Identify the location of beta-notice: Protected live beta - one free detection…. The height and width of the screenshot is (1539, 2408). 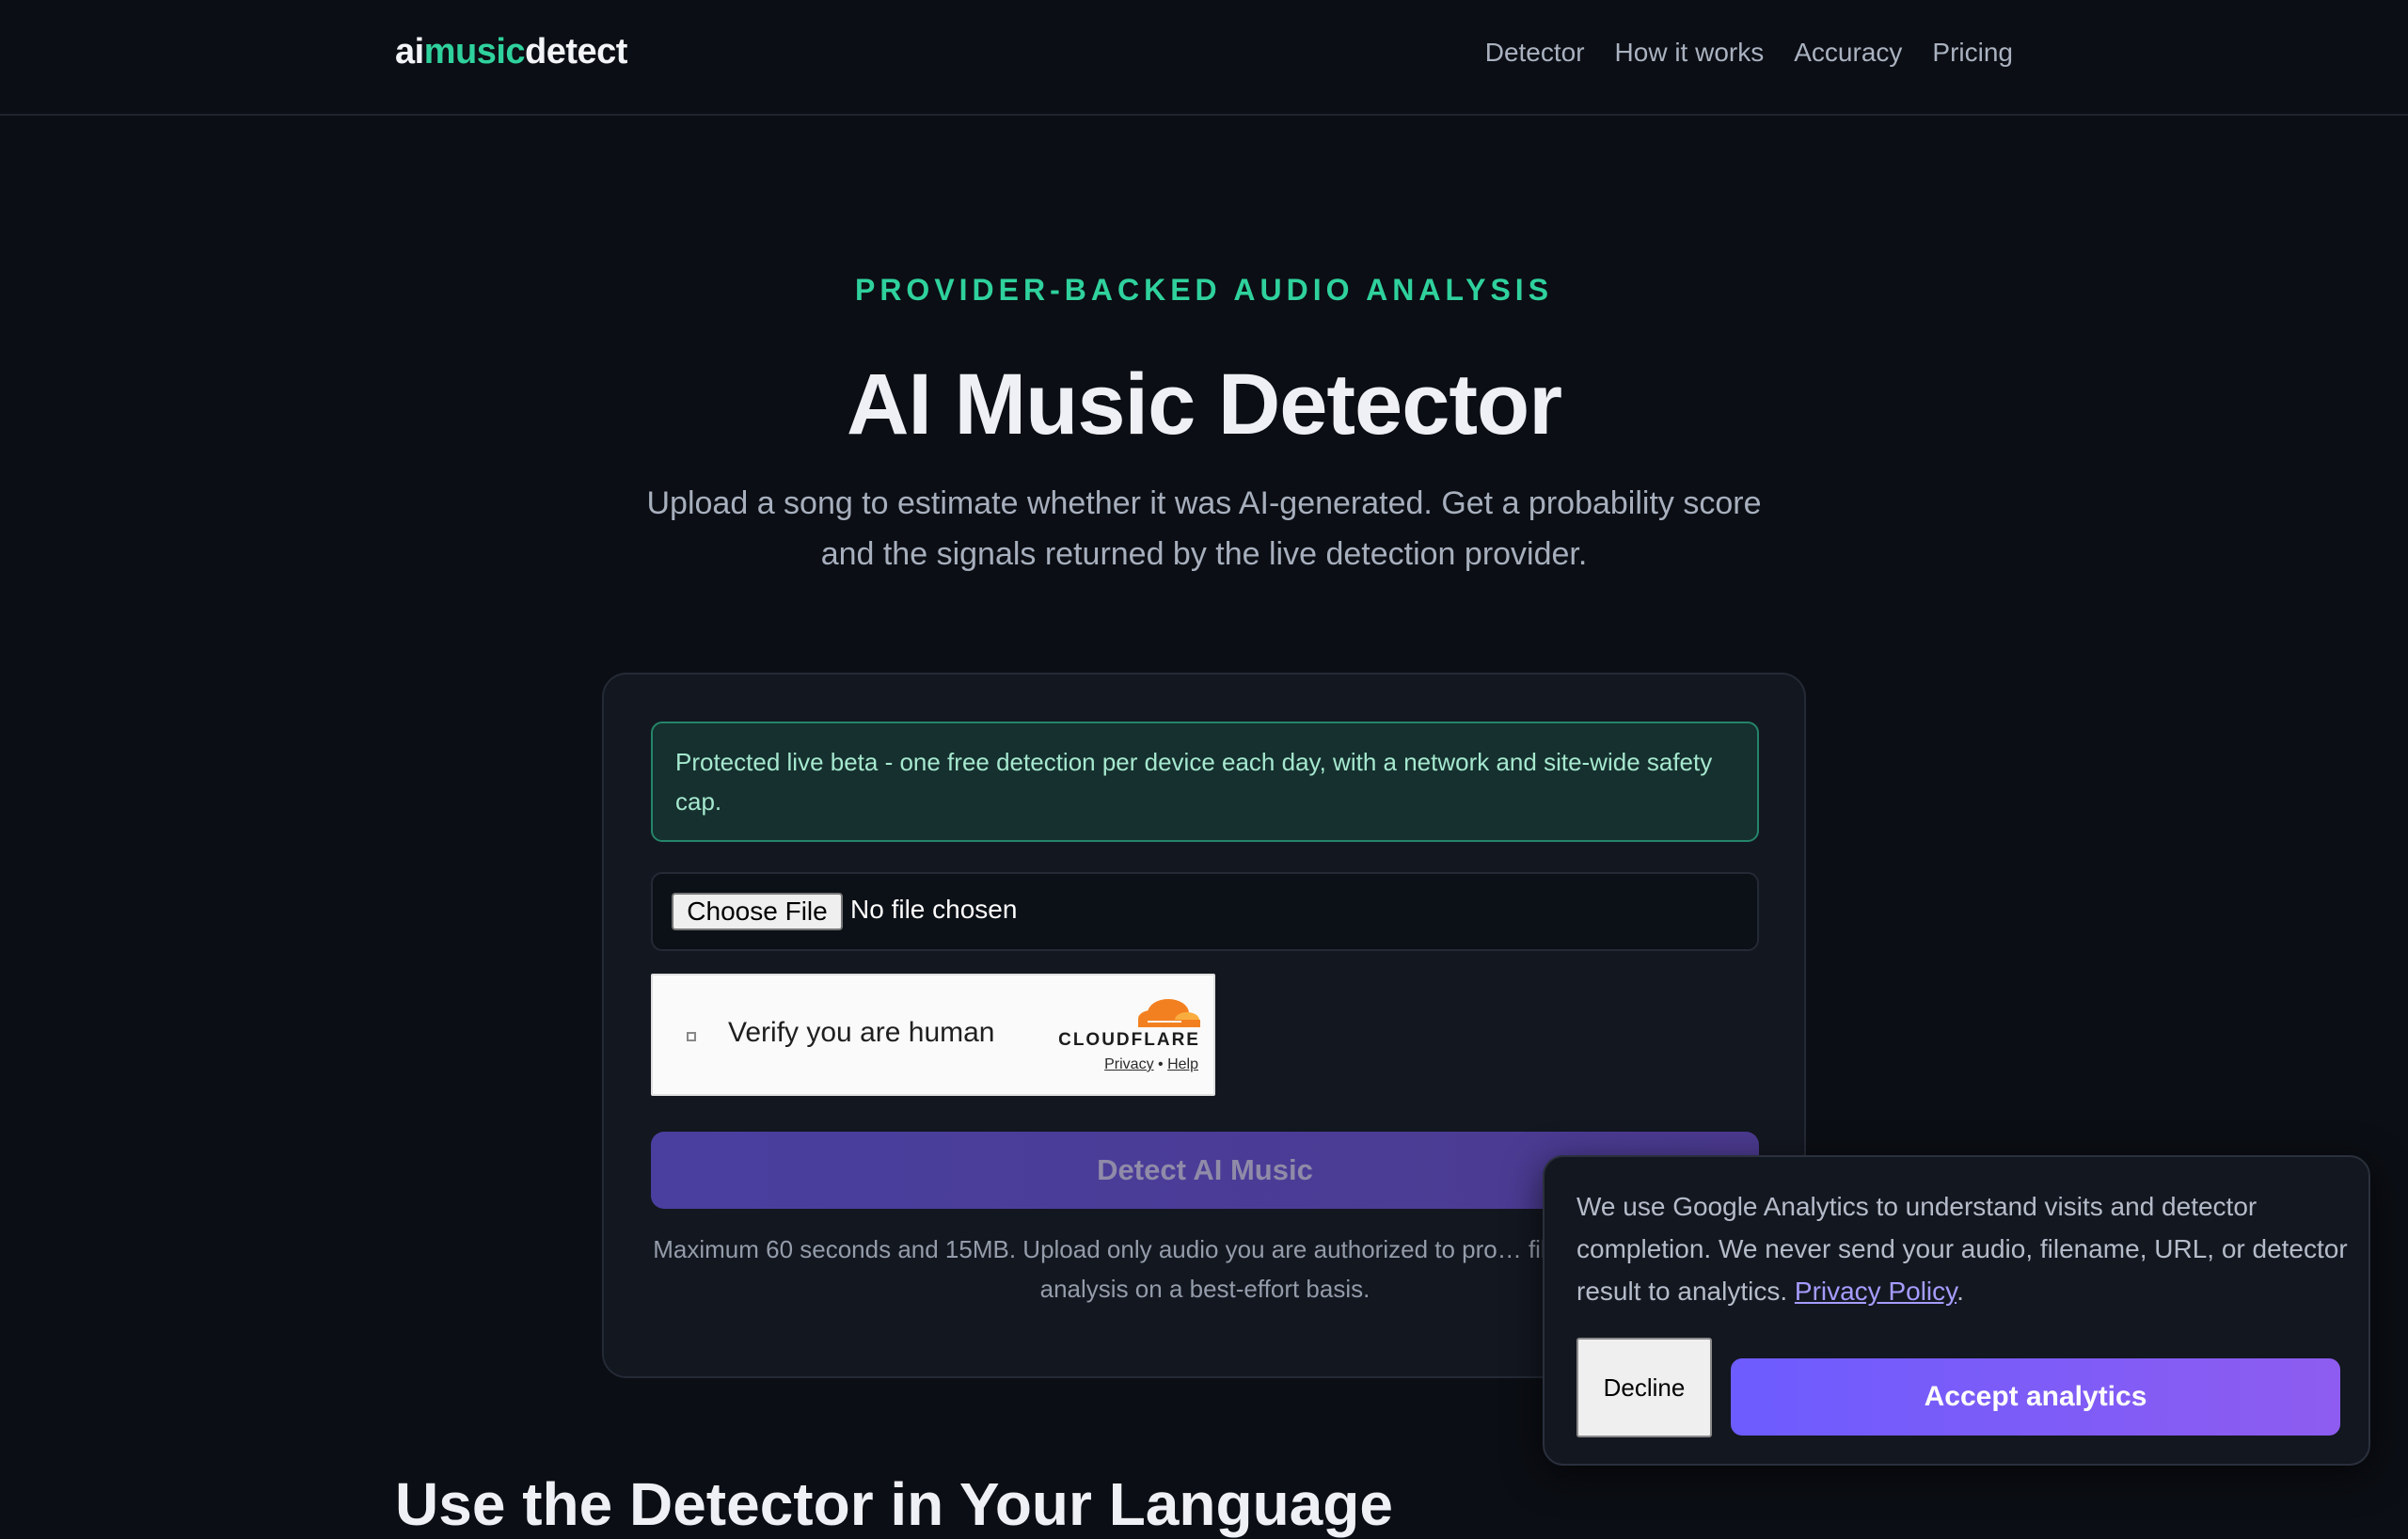
(1205, 782).